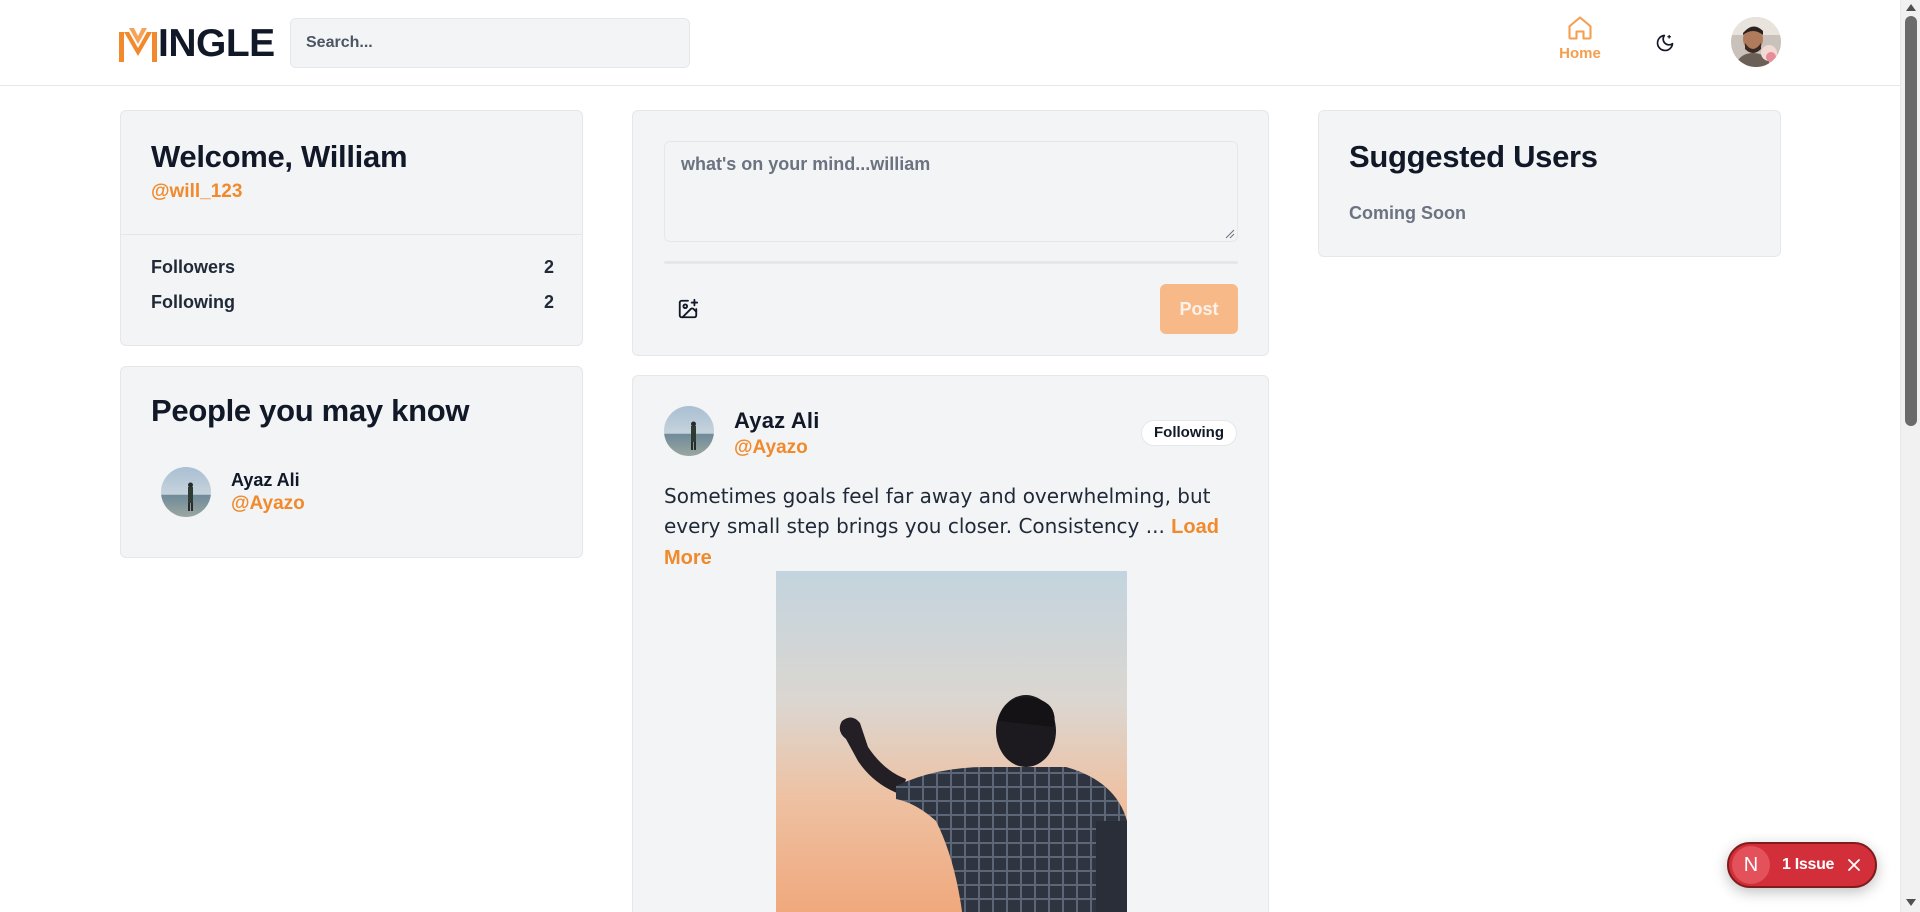 Image resolution: width=1920 pixels, height=912 pixels. Describe the element at coordinates (1230, 234) in the screenshot. I see `resize-grip-icon` at that location.